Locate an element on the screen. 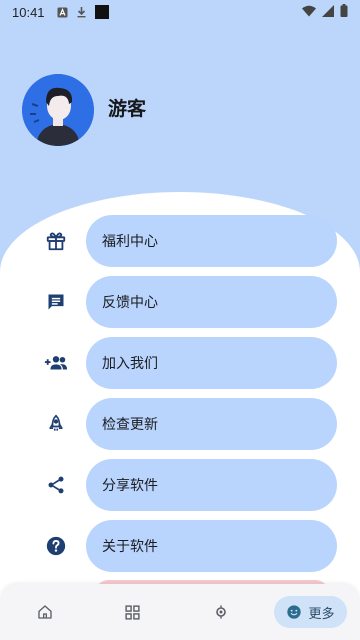 Image resolution: width=360 pixels, height=640 pixels. avatar is located at coordinates (58, 110).